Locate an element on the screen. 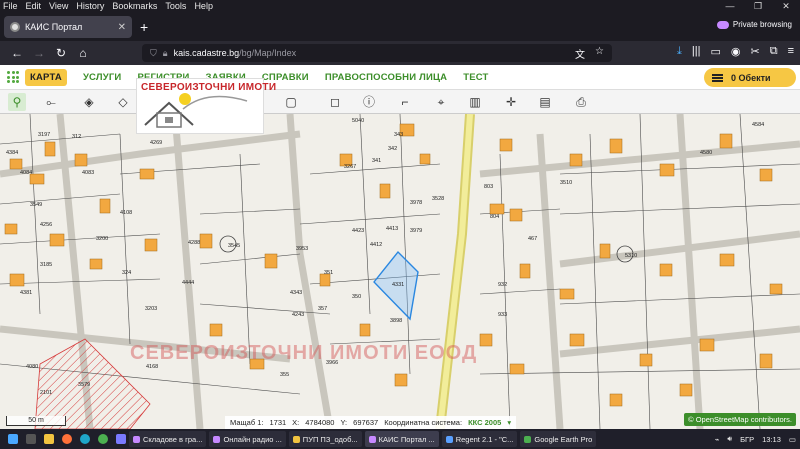  nav-spravki: СПРАВКИ is located at coordinates (285, 77).